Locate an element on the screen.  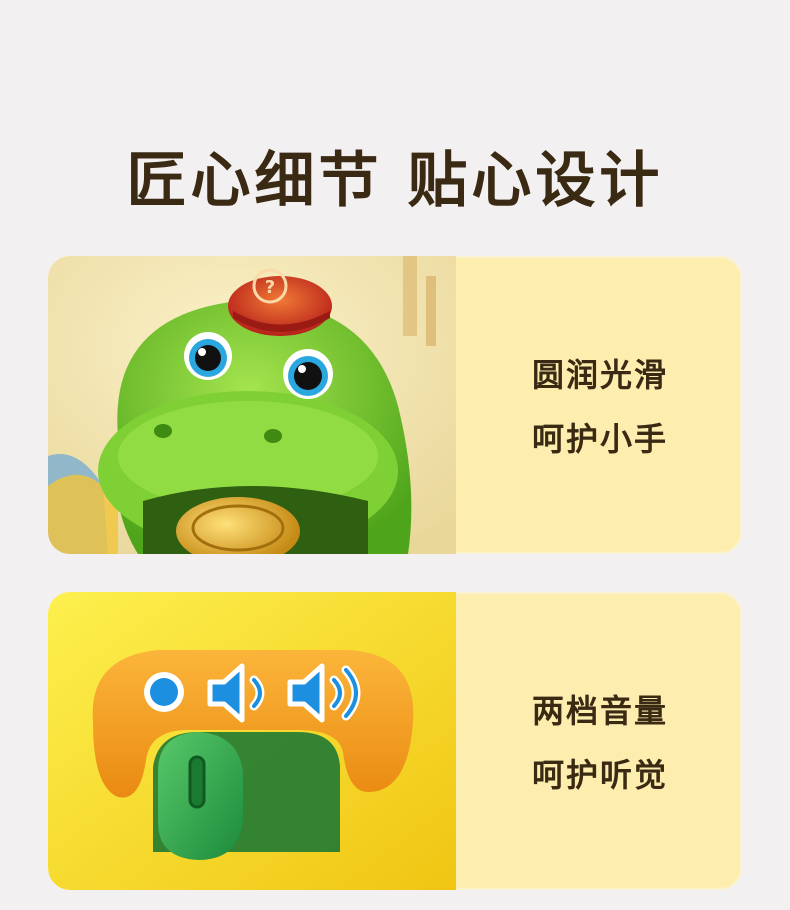
feature-text-1: 圆润光滑 呵护小手 is located at coordinates (600, 405).